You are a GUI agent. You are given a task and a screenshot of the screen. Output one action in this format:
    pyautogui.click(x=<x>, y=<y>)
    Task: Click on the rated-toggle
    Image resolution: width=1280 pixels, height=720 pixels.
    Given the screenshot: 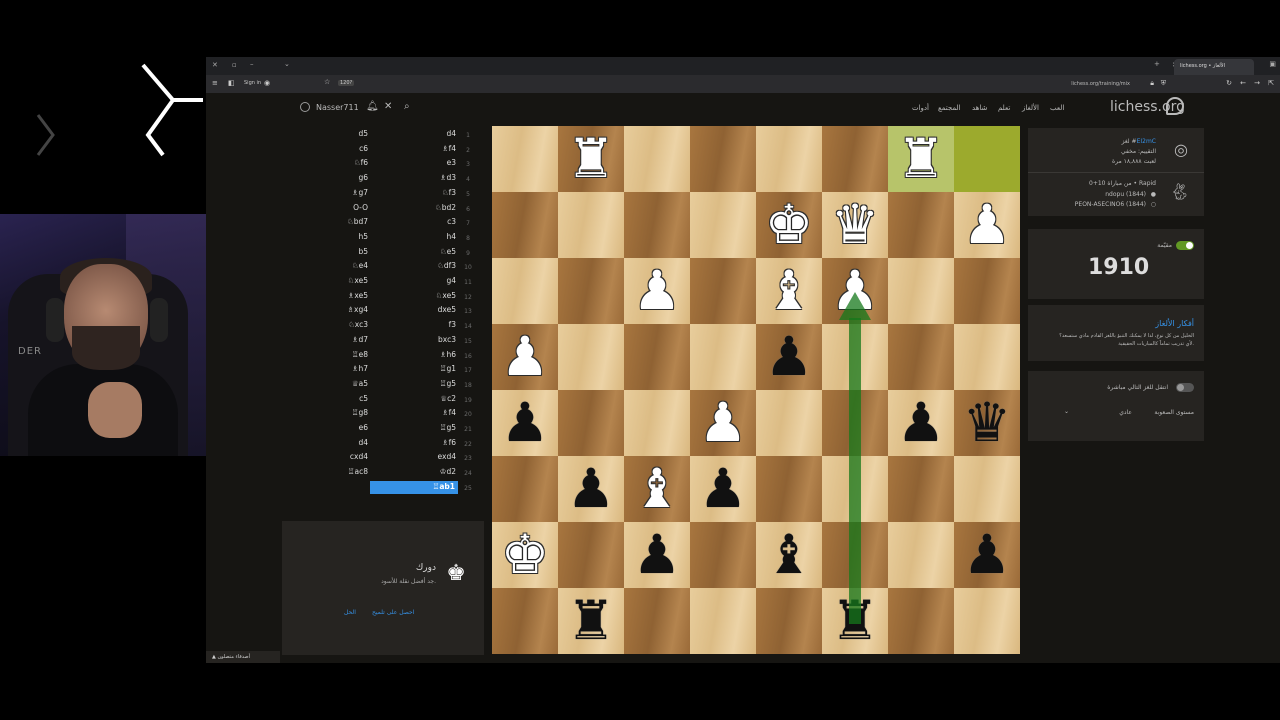 What is the action you would take?
    pyautogui.click(x=1185, y=245)
    